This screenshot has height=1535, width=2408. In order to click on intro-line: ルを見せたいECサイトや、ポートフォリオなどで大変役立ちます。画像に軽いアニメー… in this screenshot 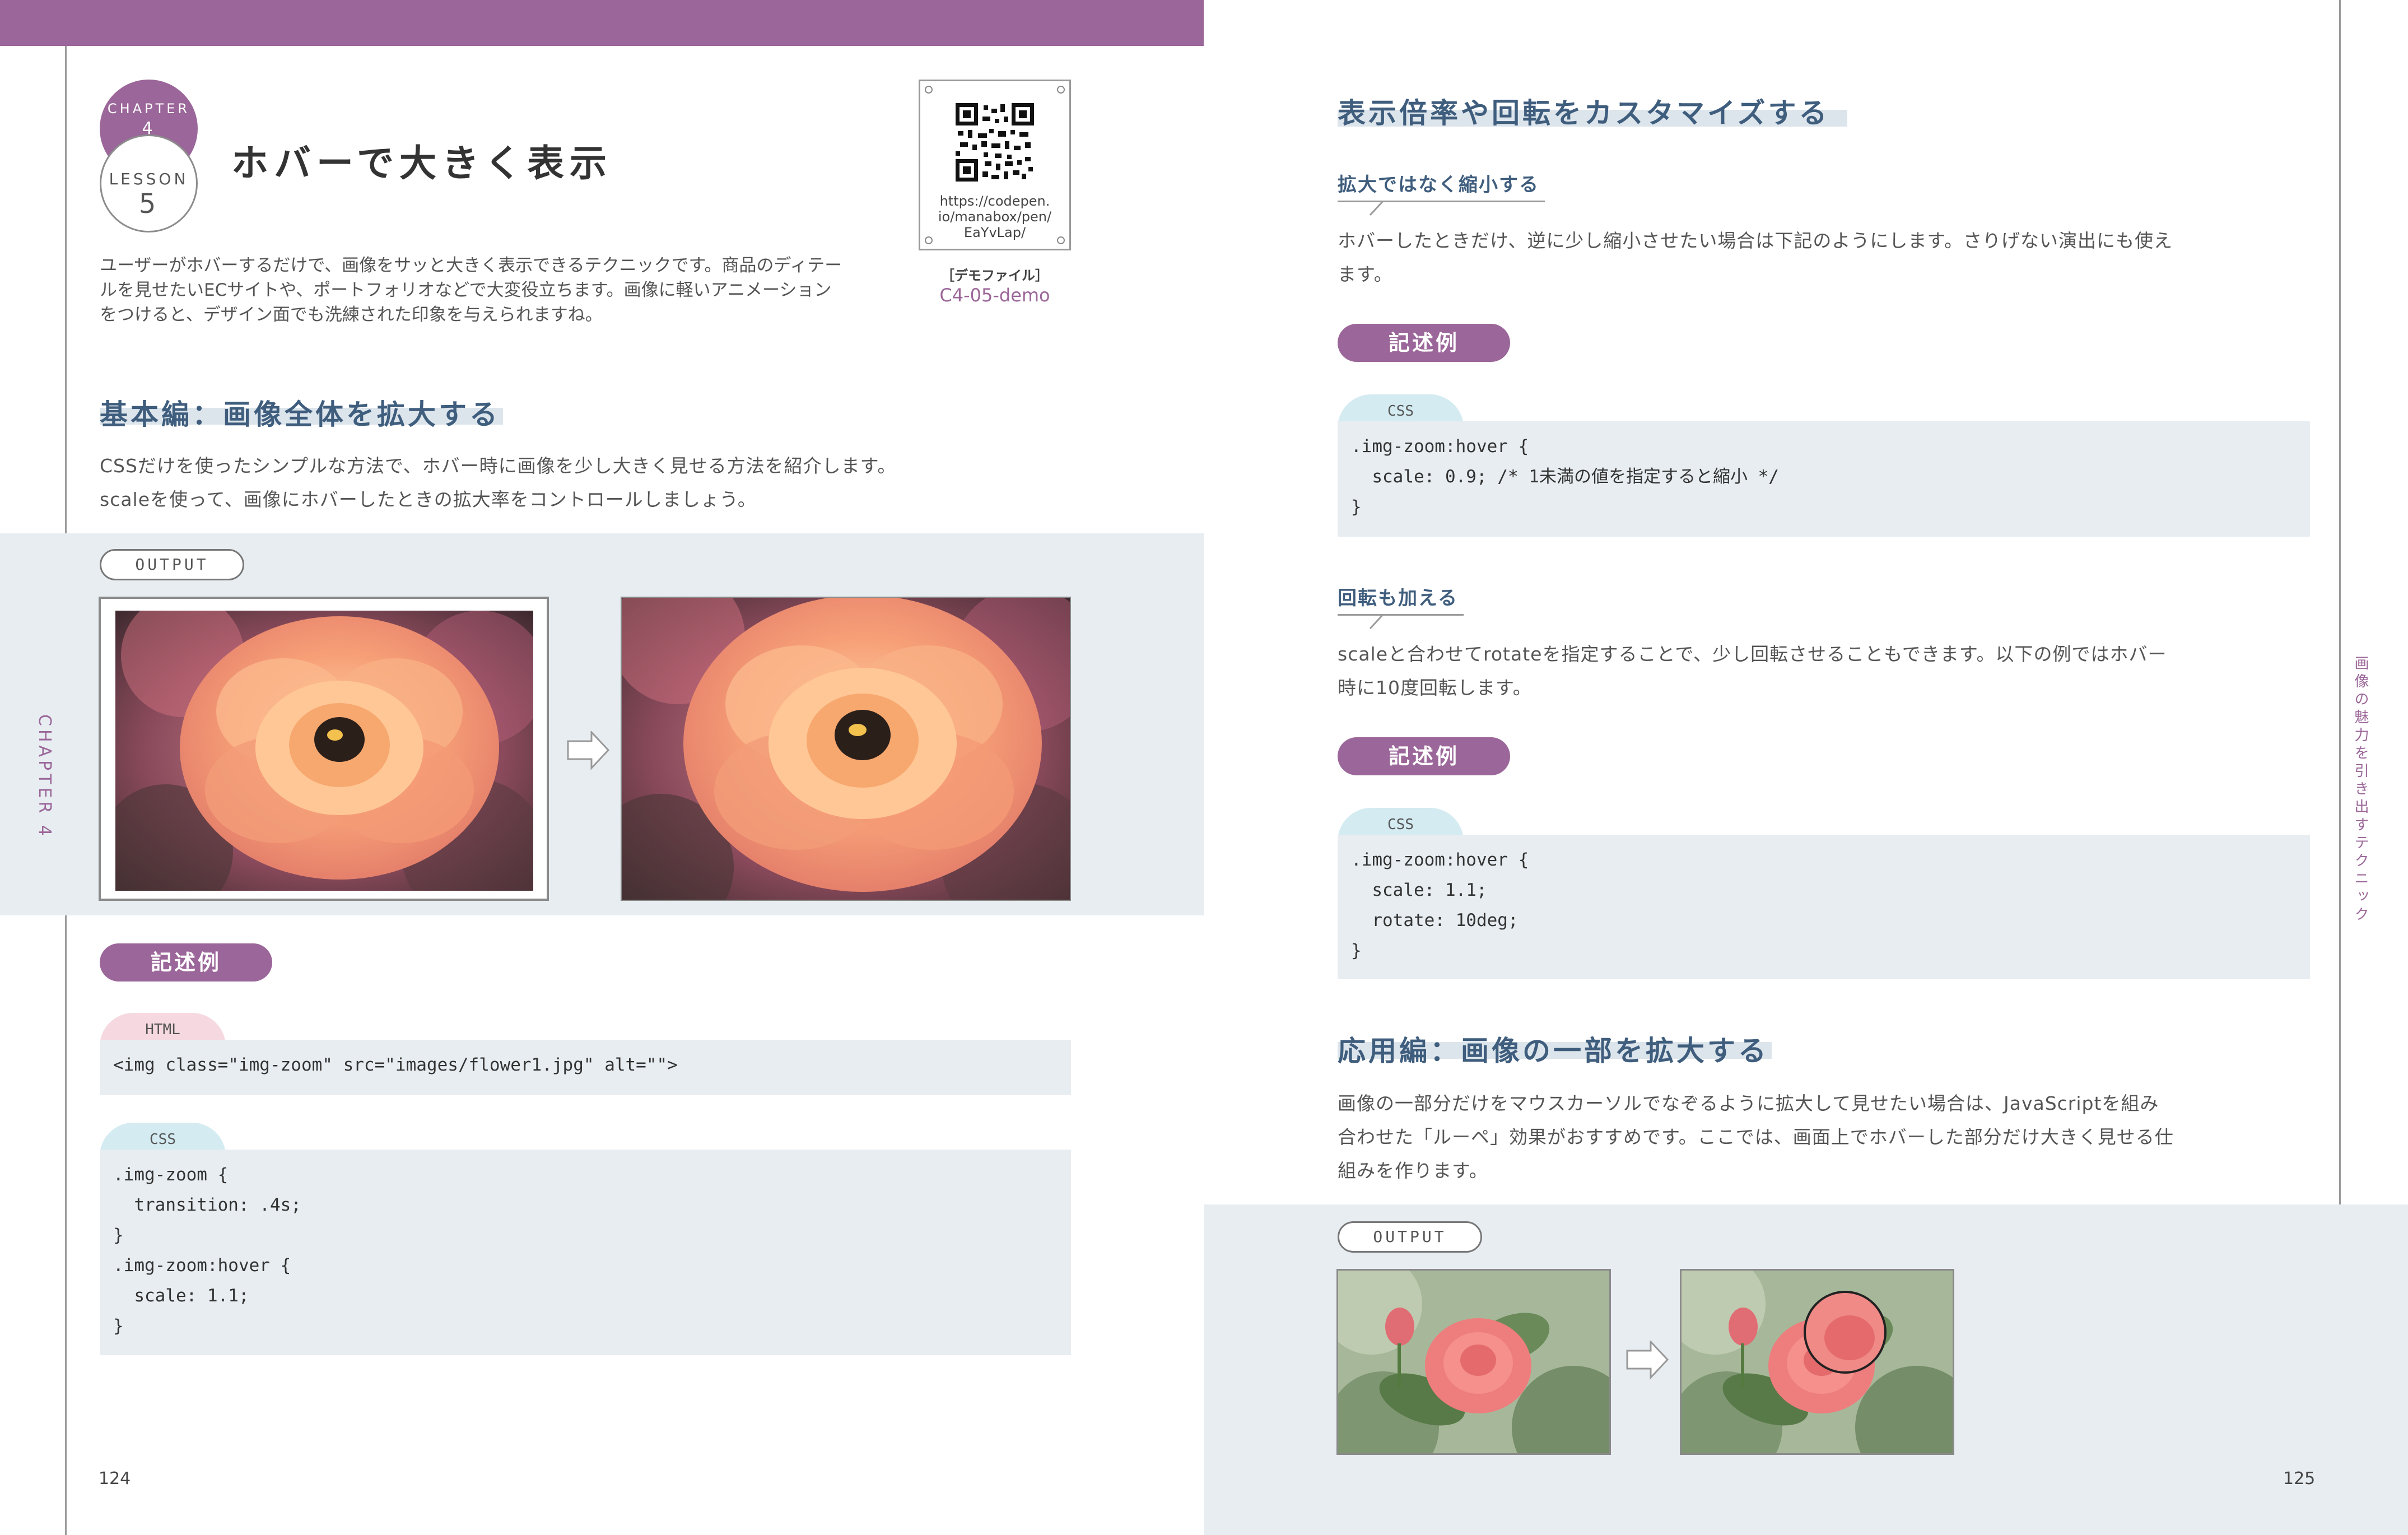, I will do `click(500, 290)`.